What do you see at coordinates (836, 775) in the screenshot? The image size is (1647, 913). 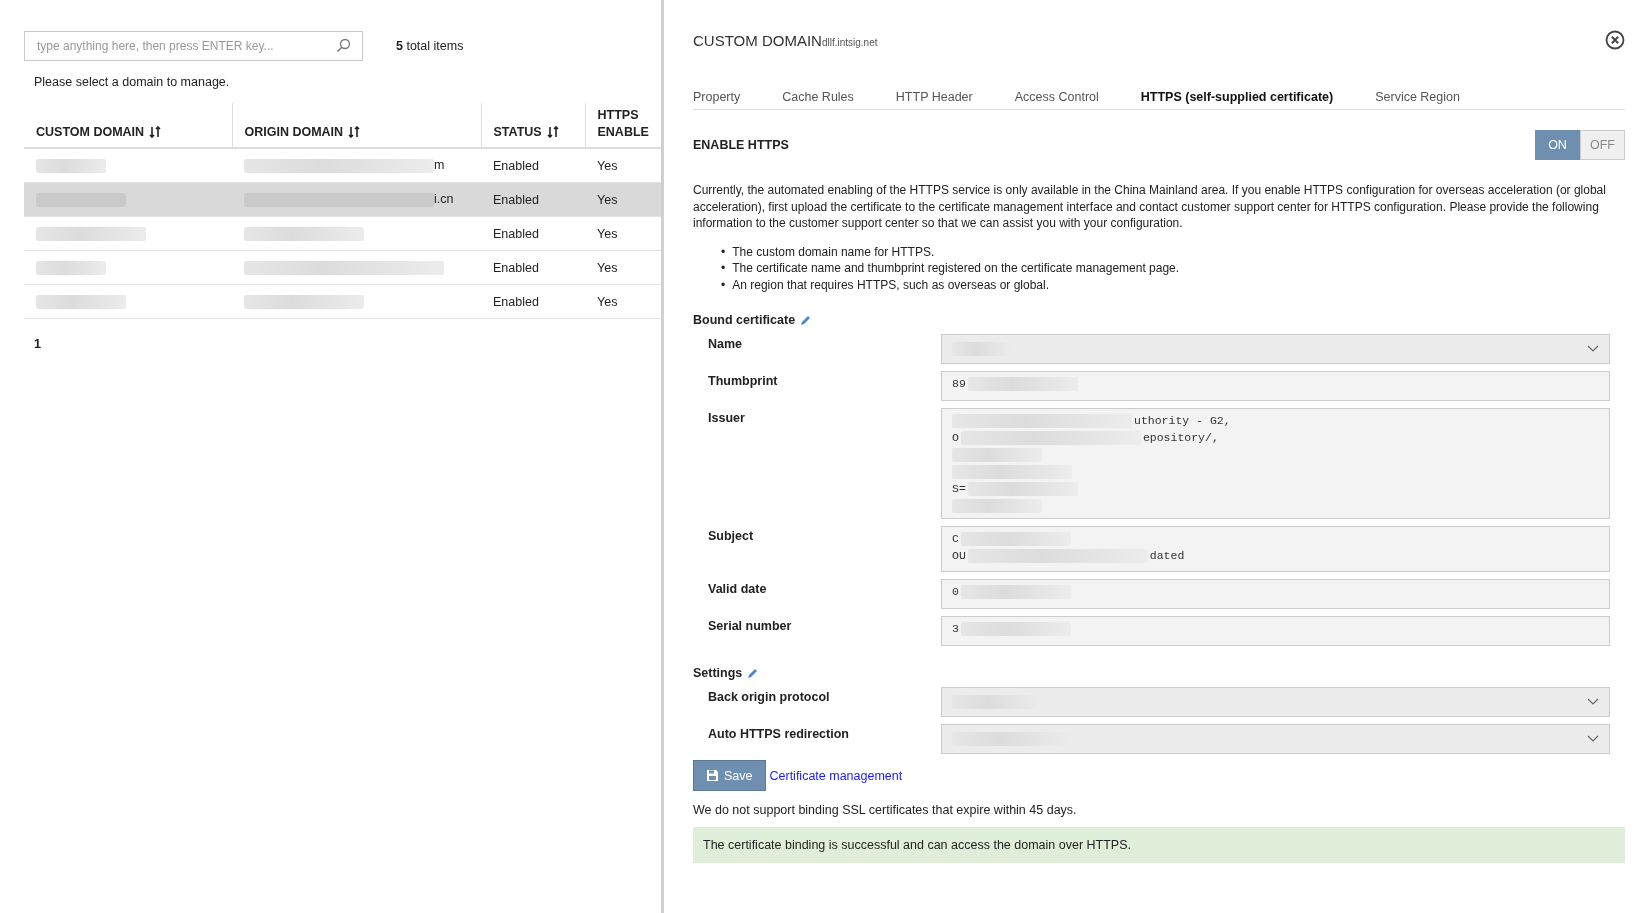 I see `certificate-management-link: Certificate management` at bounding box center [836, 775].